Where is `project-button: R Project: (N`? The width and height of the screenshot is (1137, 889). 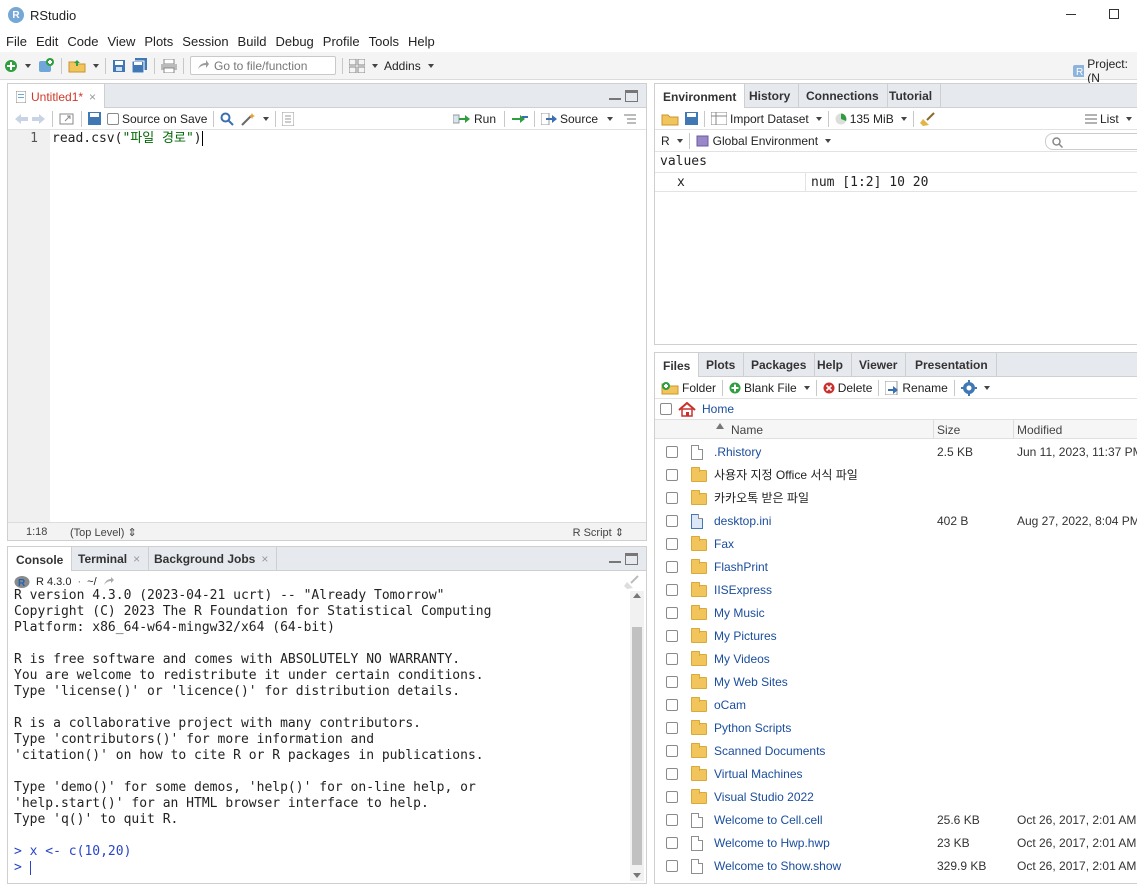
project-button: R Project: (N is located at coordinates (1104, 71).